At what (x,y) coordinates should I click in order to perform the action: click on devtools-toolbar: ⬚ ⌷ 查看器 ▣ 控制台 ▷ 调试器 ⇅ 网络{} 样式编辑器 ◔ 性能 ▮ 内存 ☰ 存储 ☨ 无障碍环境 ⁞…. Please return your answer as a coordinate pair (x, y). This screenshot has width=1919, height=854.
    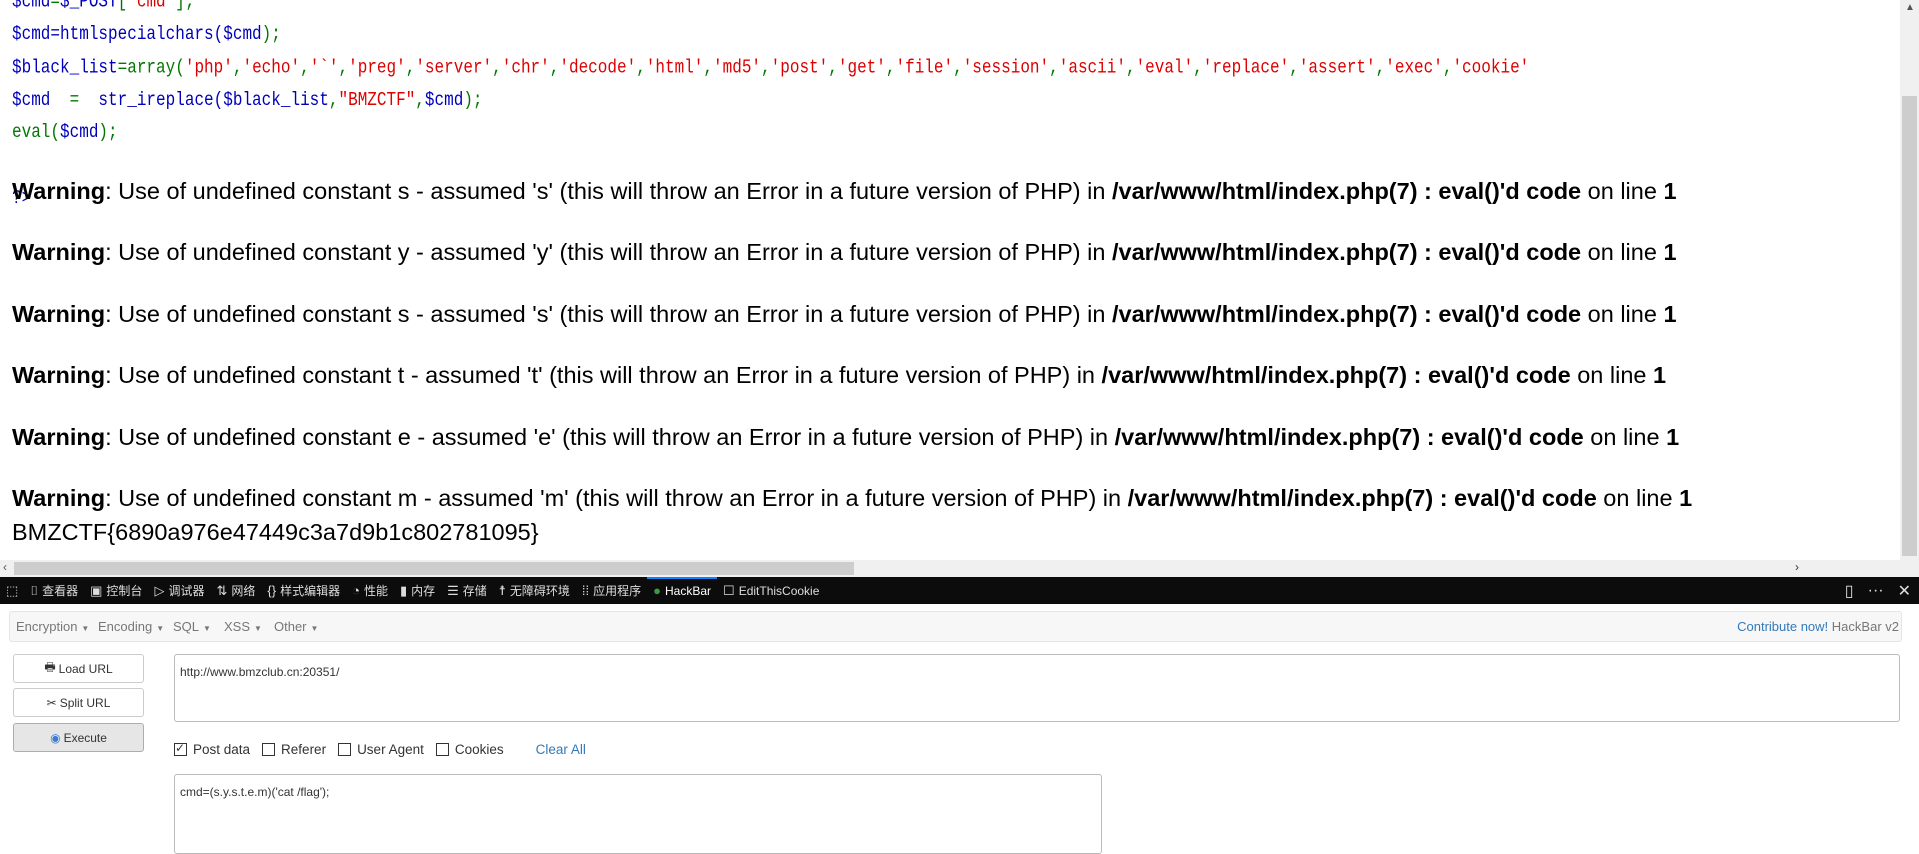
    Looking at the image, I should click on (959, 590).